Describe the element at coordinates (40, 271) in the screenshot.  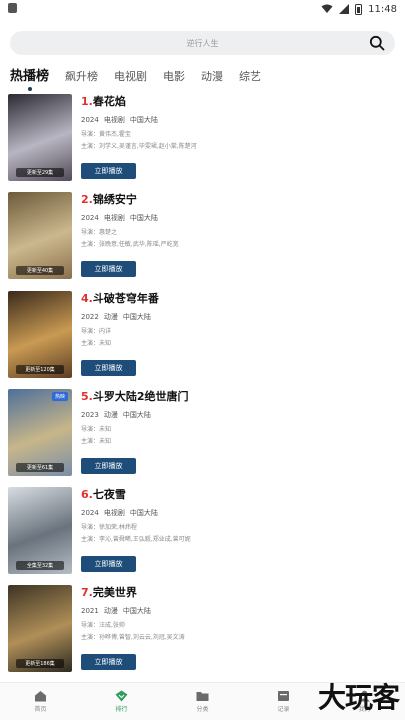
I see `episode-badge: 更新至40集` at that location.